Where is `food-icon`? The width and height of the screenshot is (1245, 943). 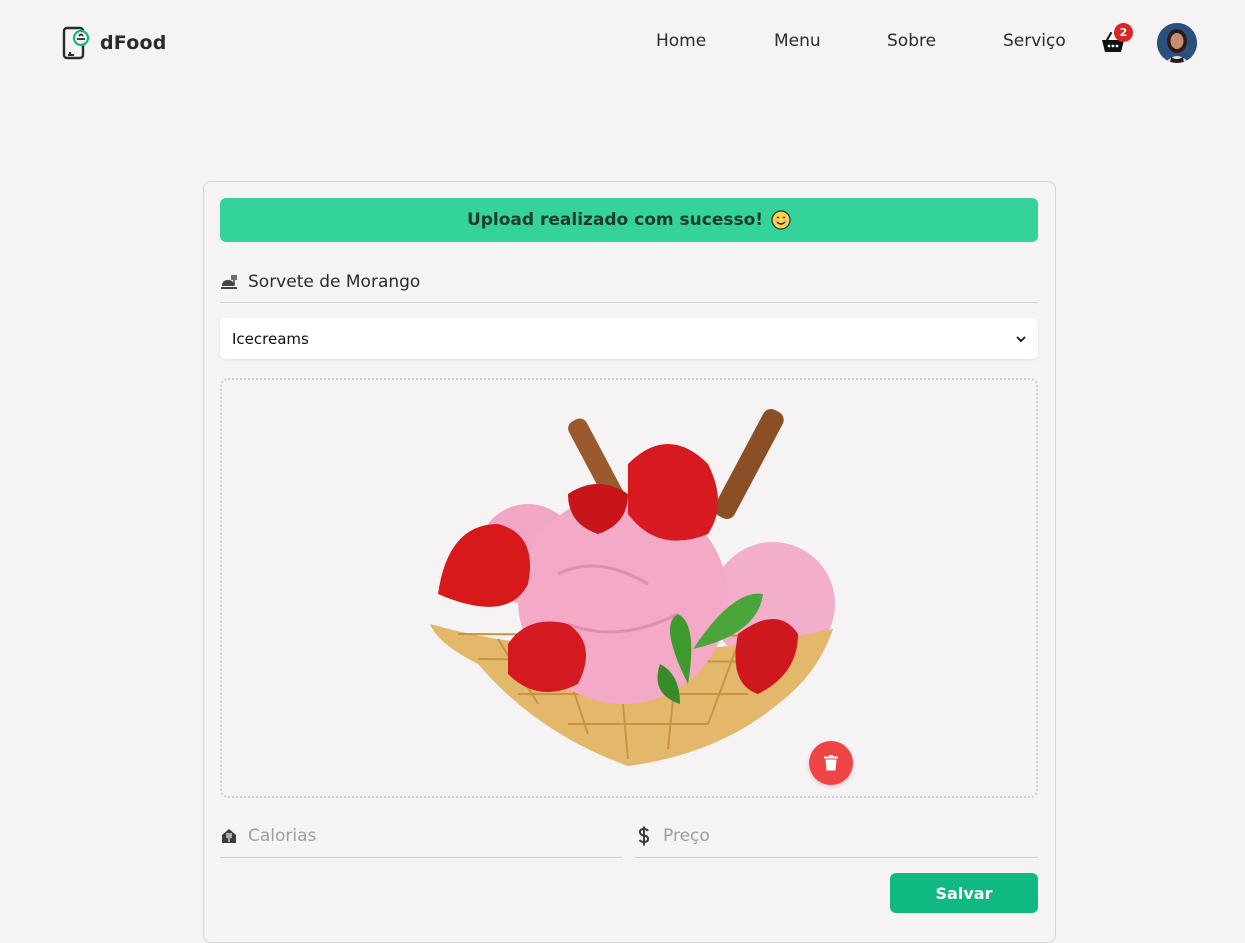
food-icon is located at coordinates (229, 282).